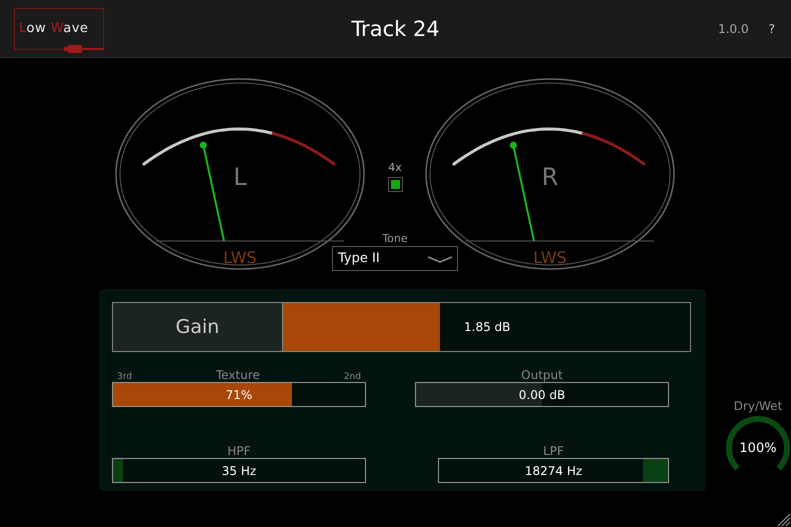 The height and width of the screenshot is (527, 791). What do you see at coordinates (240, 177) in the screenshot?
I see `channel-label: L` at bounding box center [240, 177].